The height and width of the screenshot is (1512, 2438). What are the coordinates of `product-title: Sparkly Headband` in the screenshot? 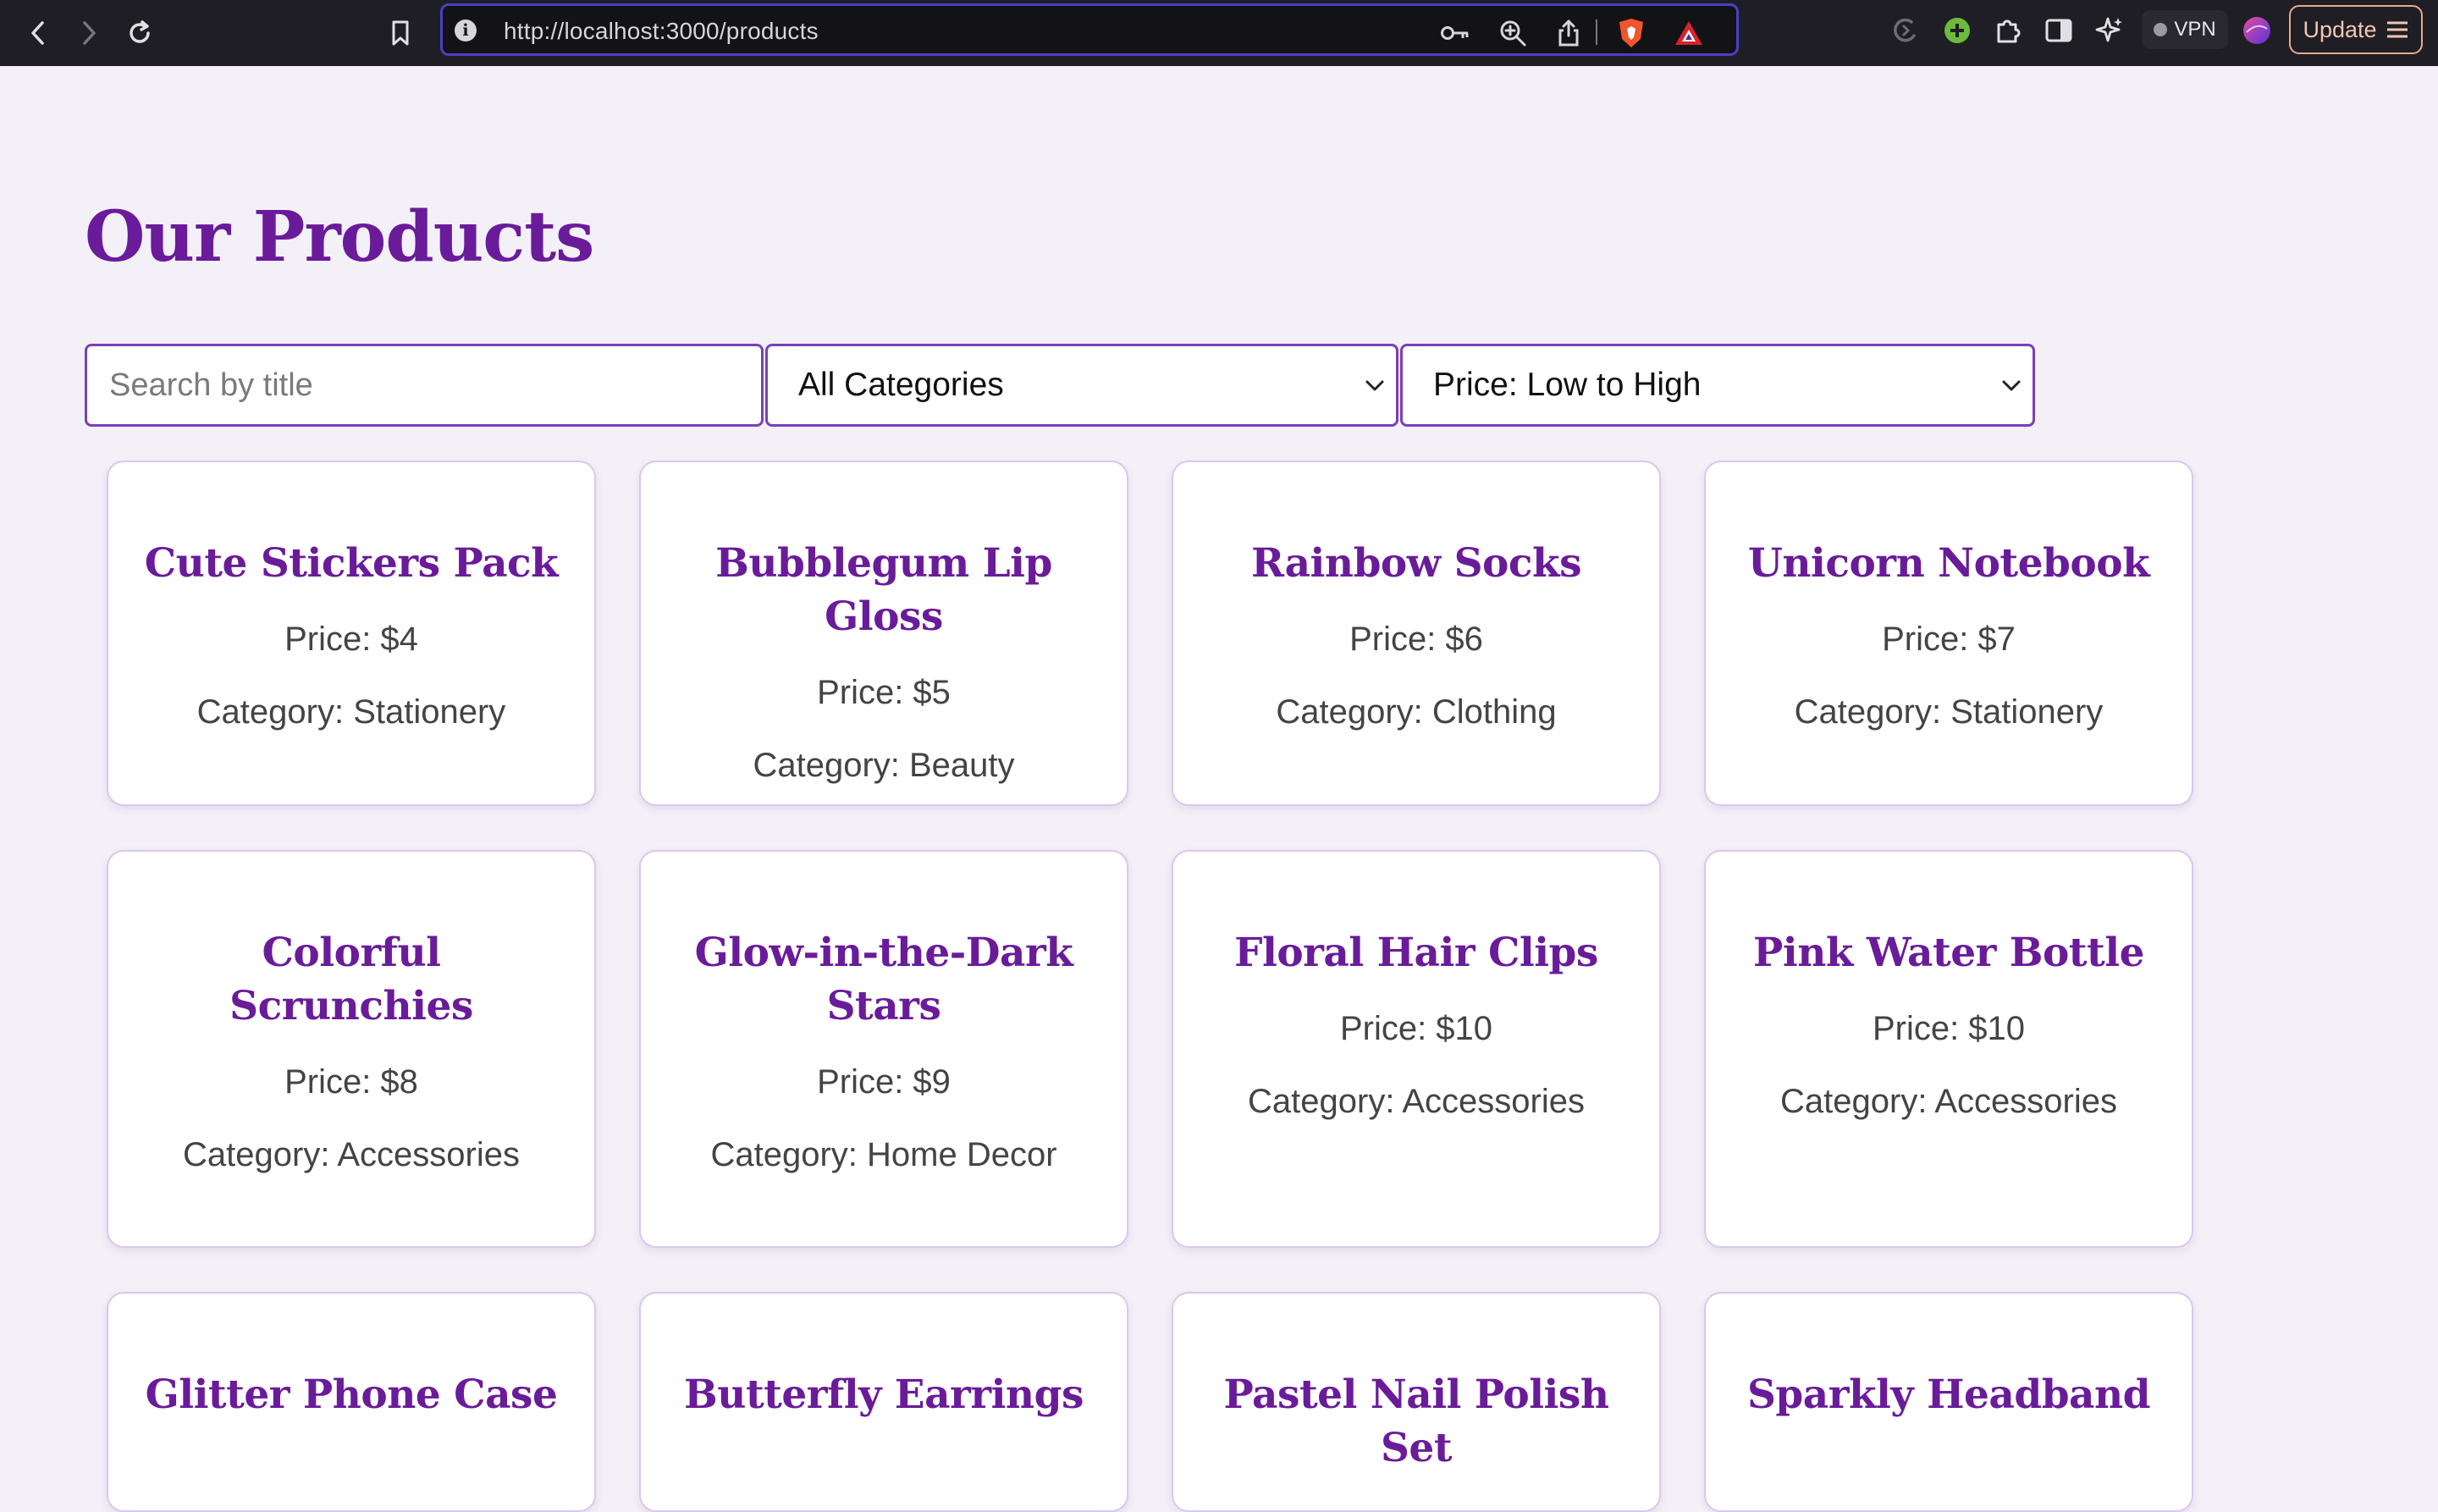 It's located at (1948, 1394).